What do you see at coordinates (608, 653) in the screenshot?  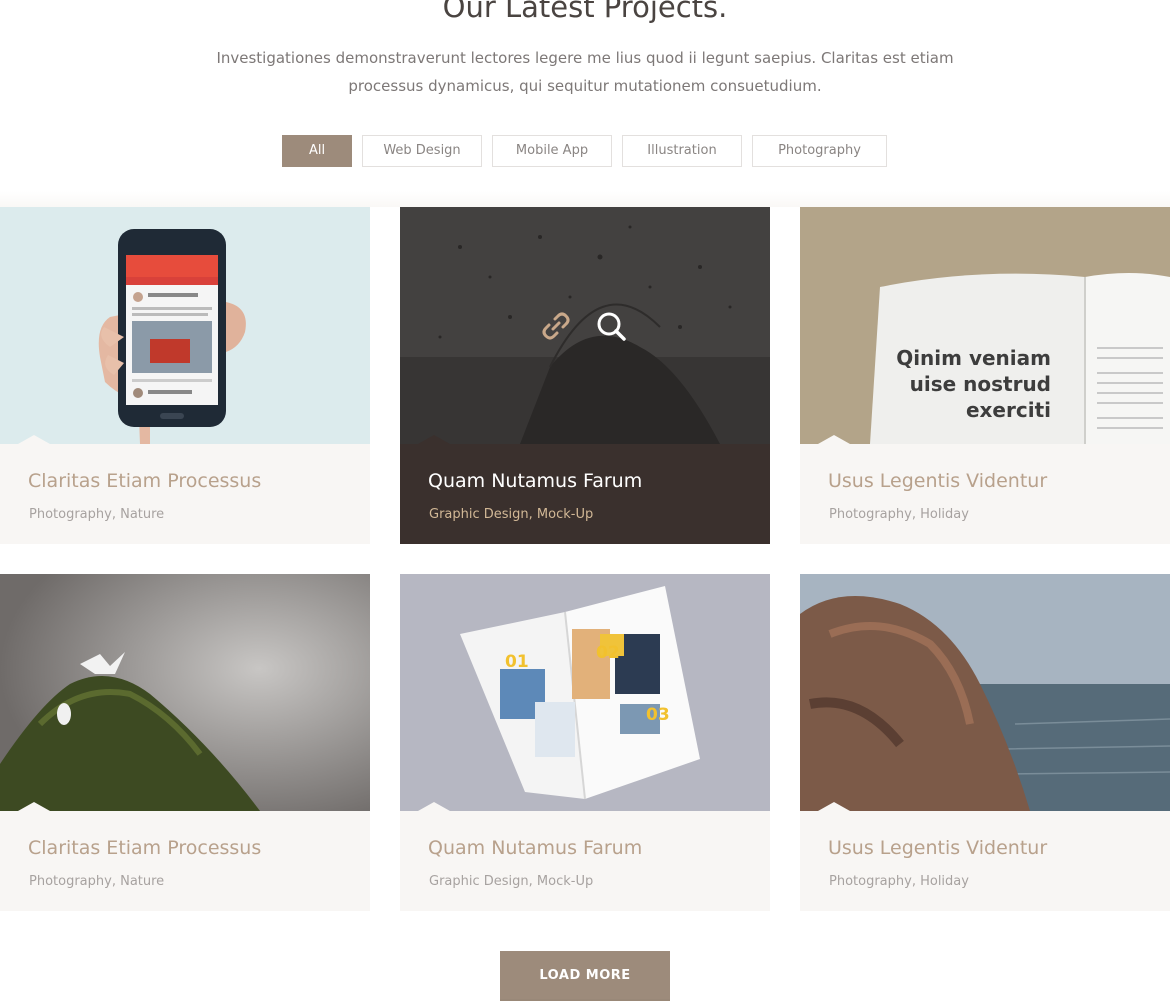 I see `brochure-number-2: 02` at bounding box center [608, 653].